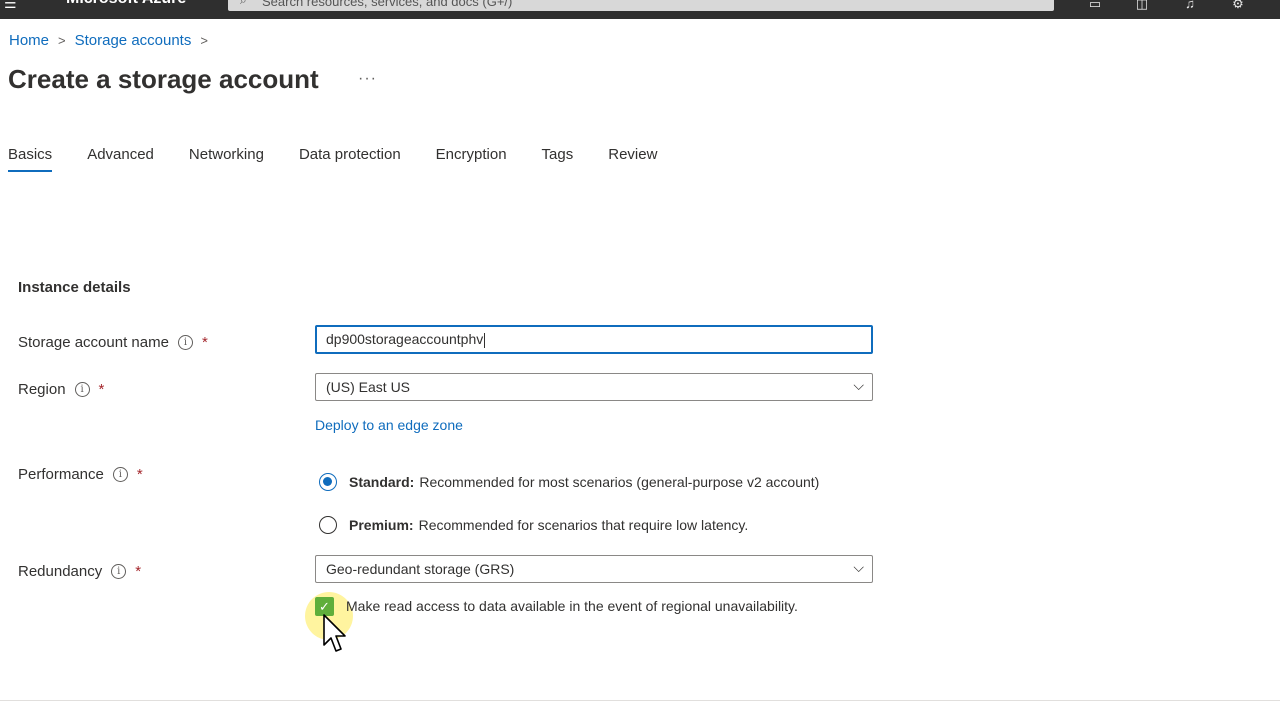 The image size is (1280, 720). I want to click on tab-tags: Tags, so click(558, 159).